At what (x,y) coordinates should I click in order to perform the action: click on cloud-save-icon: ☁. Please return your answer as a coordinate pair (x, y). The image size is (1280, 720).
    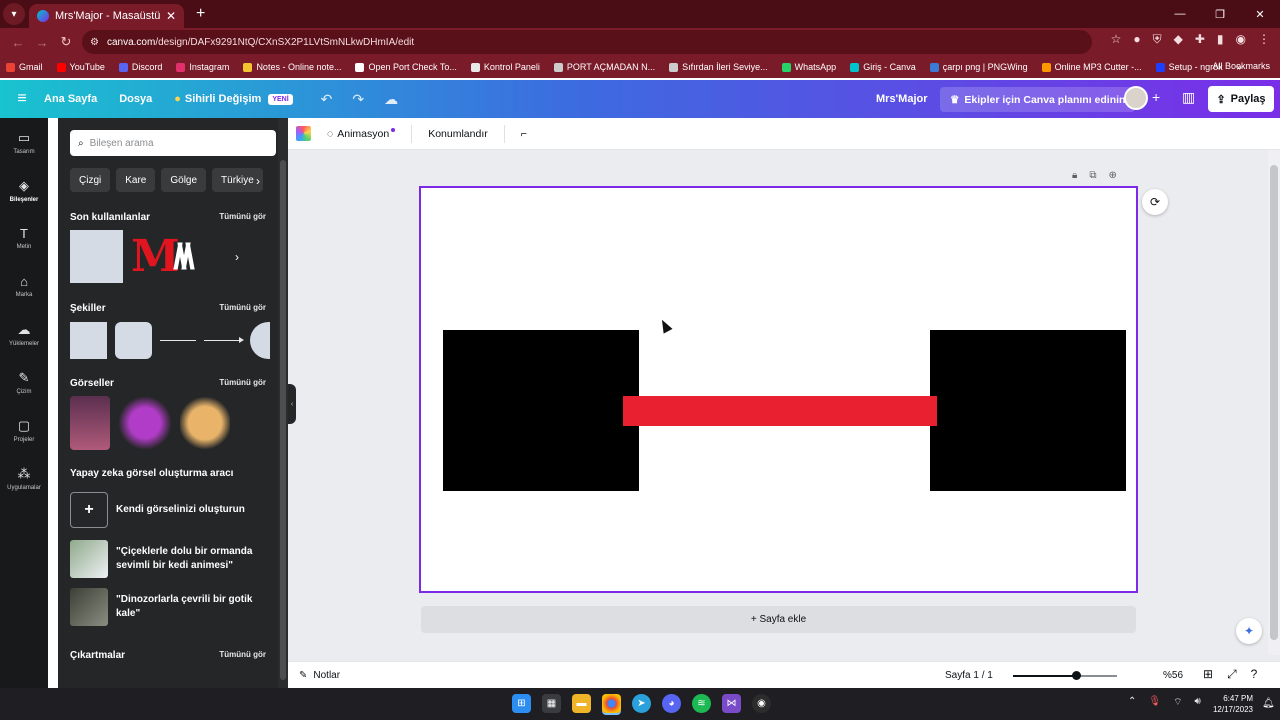
    Looking at the image, I should click on (391, 99).